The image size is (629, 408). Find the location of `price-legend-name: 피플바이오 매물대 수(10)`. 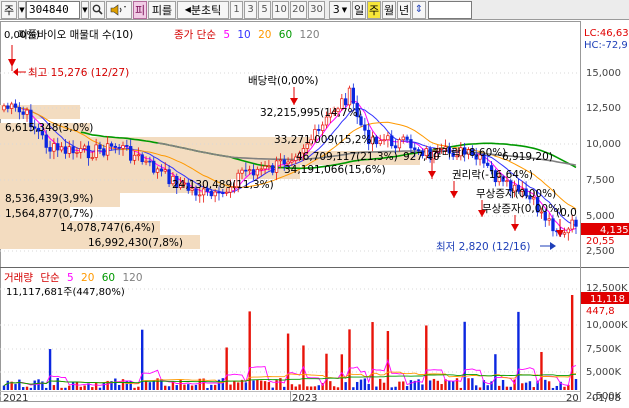

price-legend-name: 피플바이오 매물대 수(10) is located at coordinates (75, 35).